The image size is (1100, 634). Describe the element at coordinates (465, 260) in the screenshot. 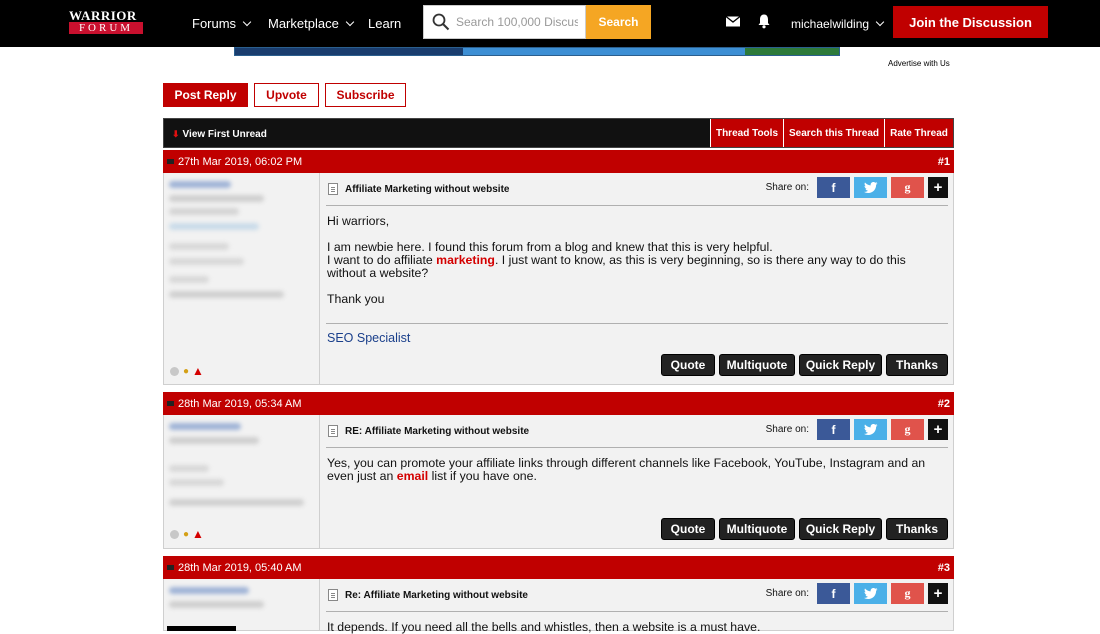

I see `keyword-link: marketing` at that location.